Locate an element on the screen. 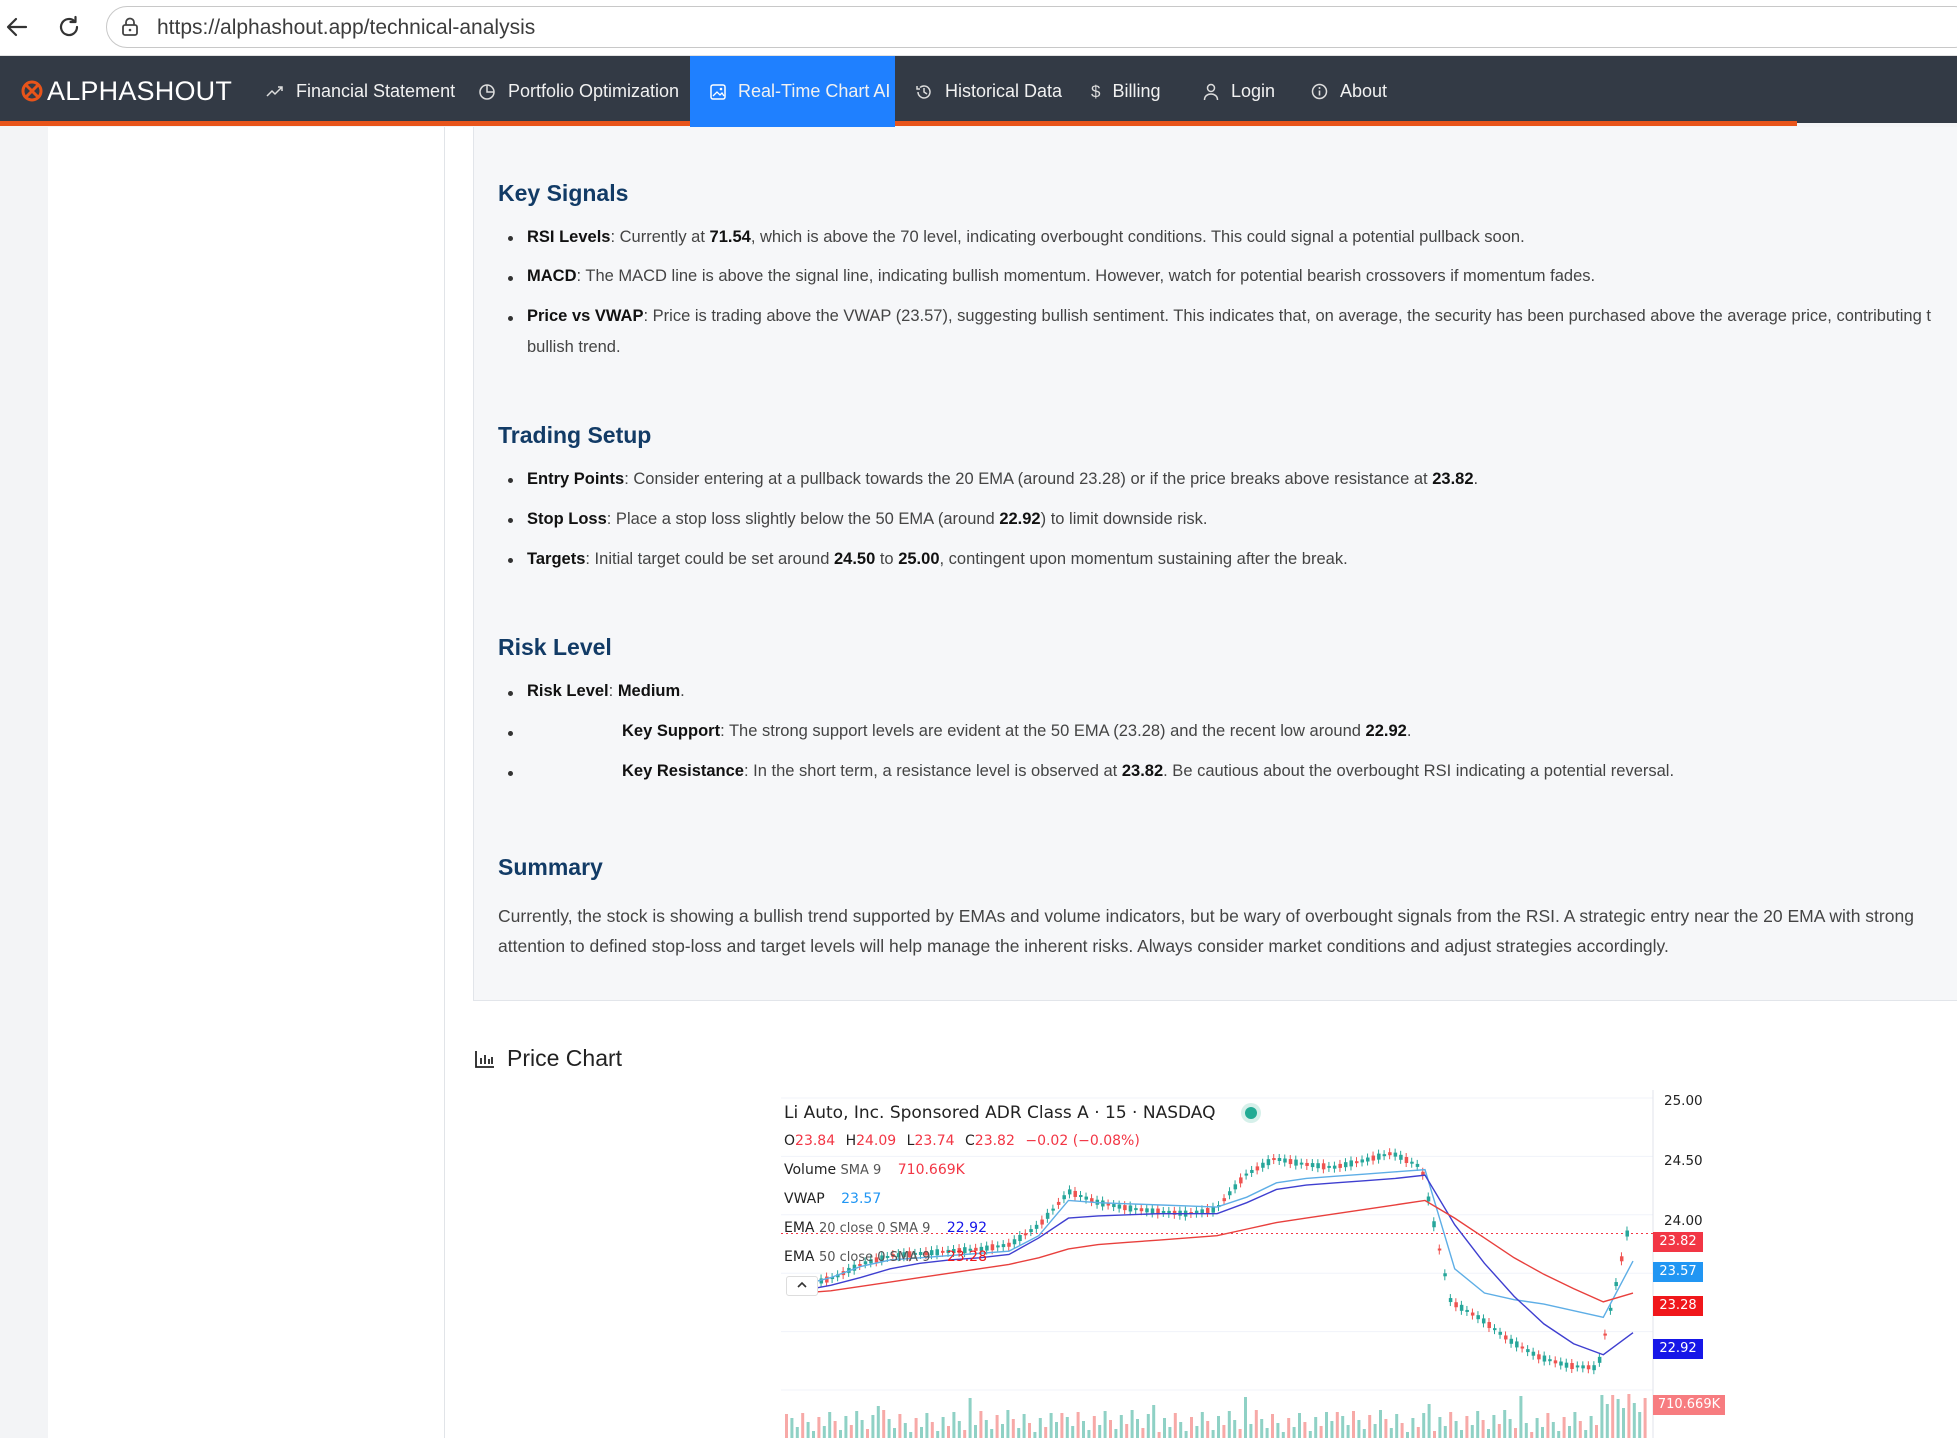 The image size is (1957, 1438). arrow-left-icon is located at coordinates (17, 27).